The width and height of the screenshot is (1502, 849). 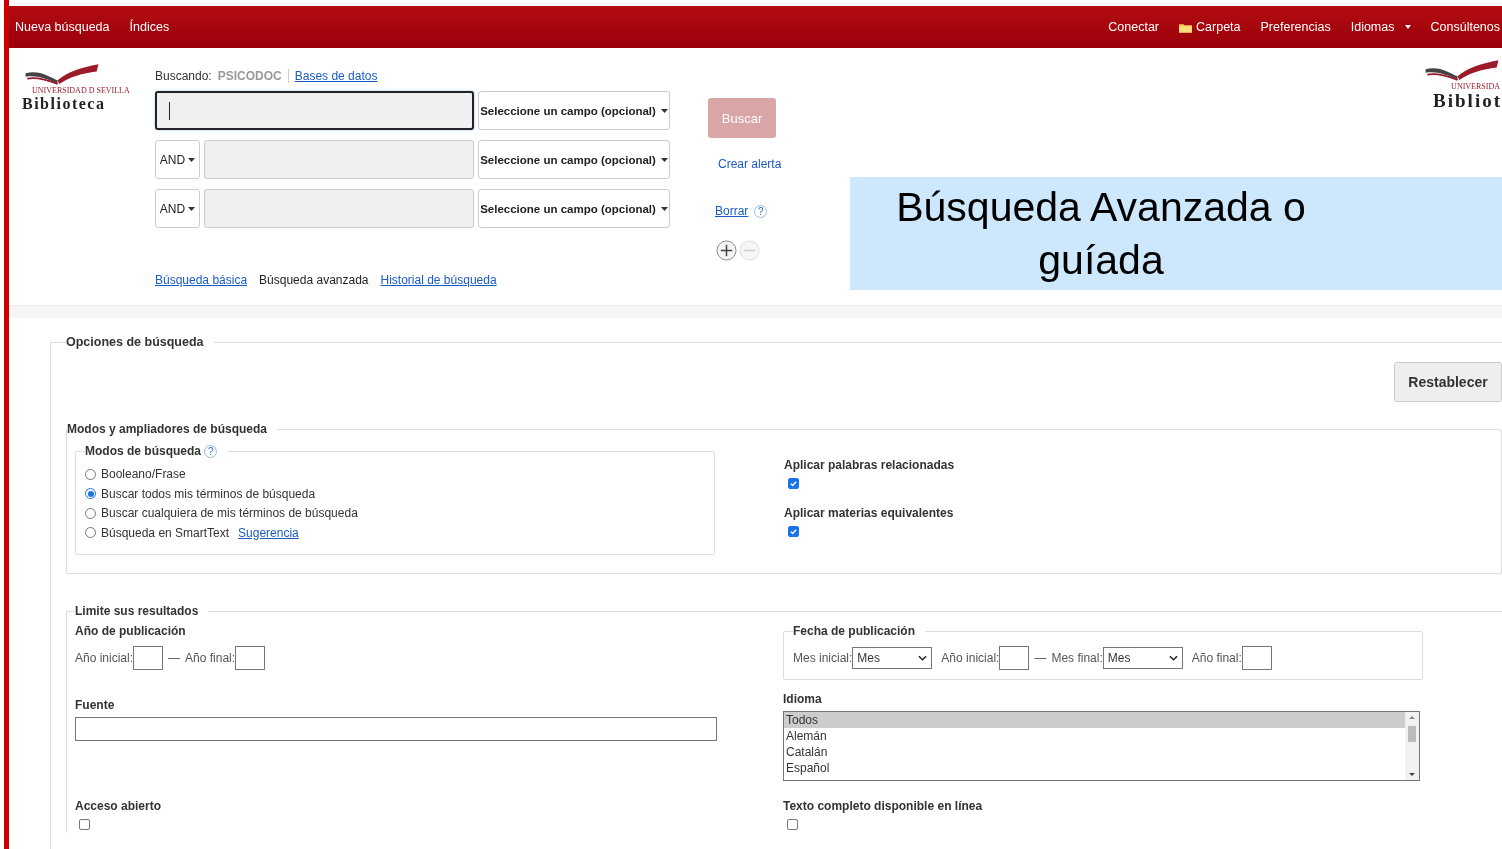 I want to click on list-item: Catalán, so click(x=1094, y=752).